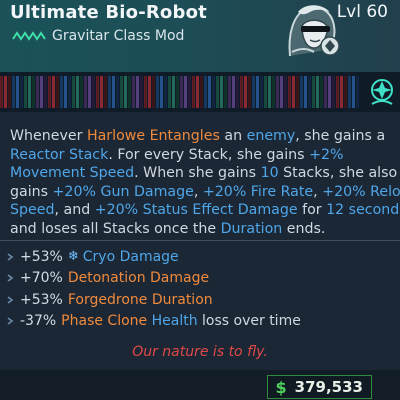 The image size is (400, 400). Describe the element at coordinates (108, 12) in the screenshot. I see `item-name: Ultimate Bio-Robot` at that location.